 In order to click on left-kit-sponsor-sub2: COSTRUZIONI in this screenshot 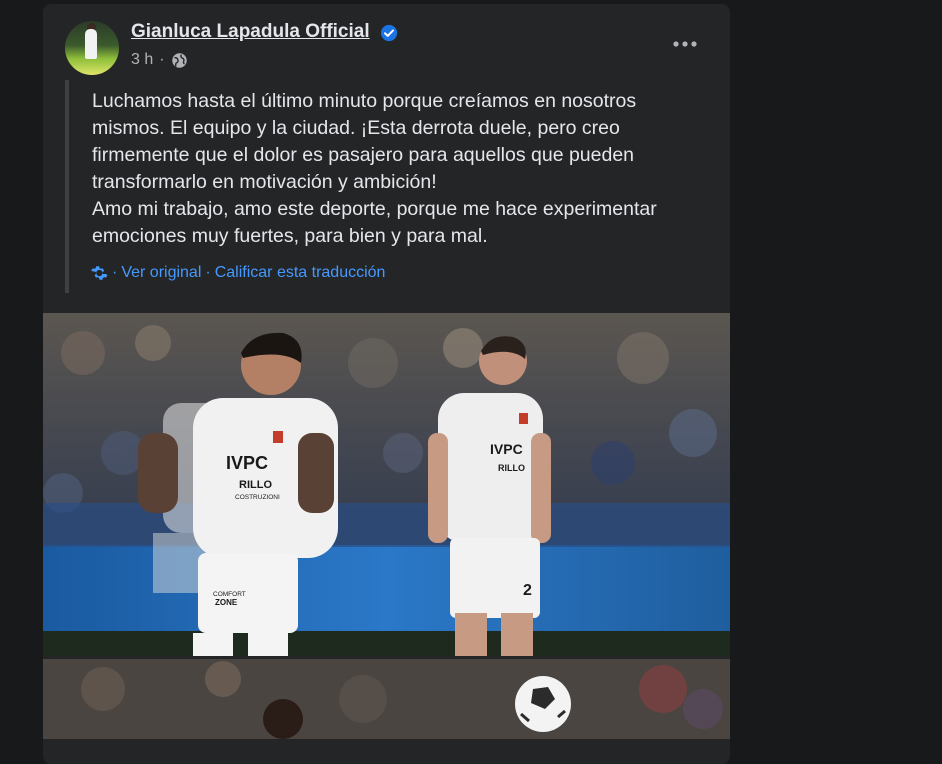, I will do `click(257, 497)`.